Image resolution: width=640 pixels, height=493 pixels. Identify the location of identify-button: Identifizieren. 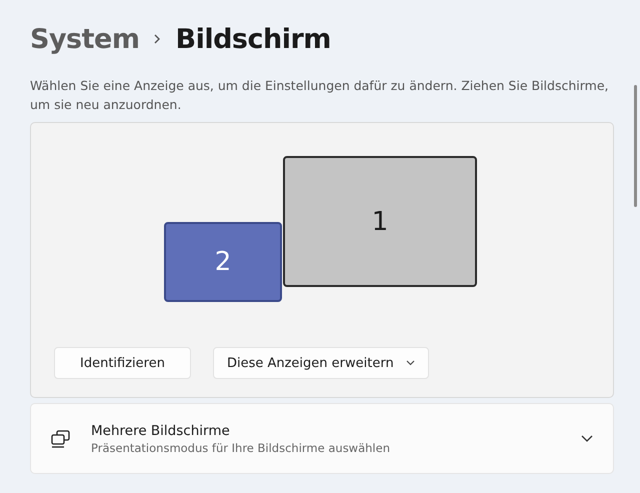
(122, 363).